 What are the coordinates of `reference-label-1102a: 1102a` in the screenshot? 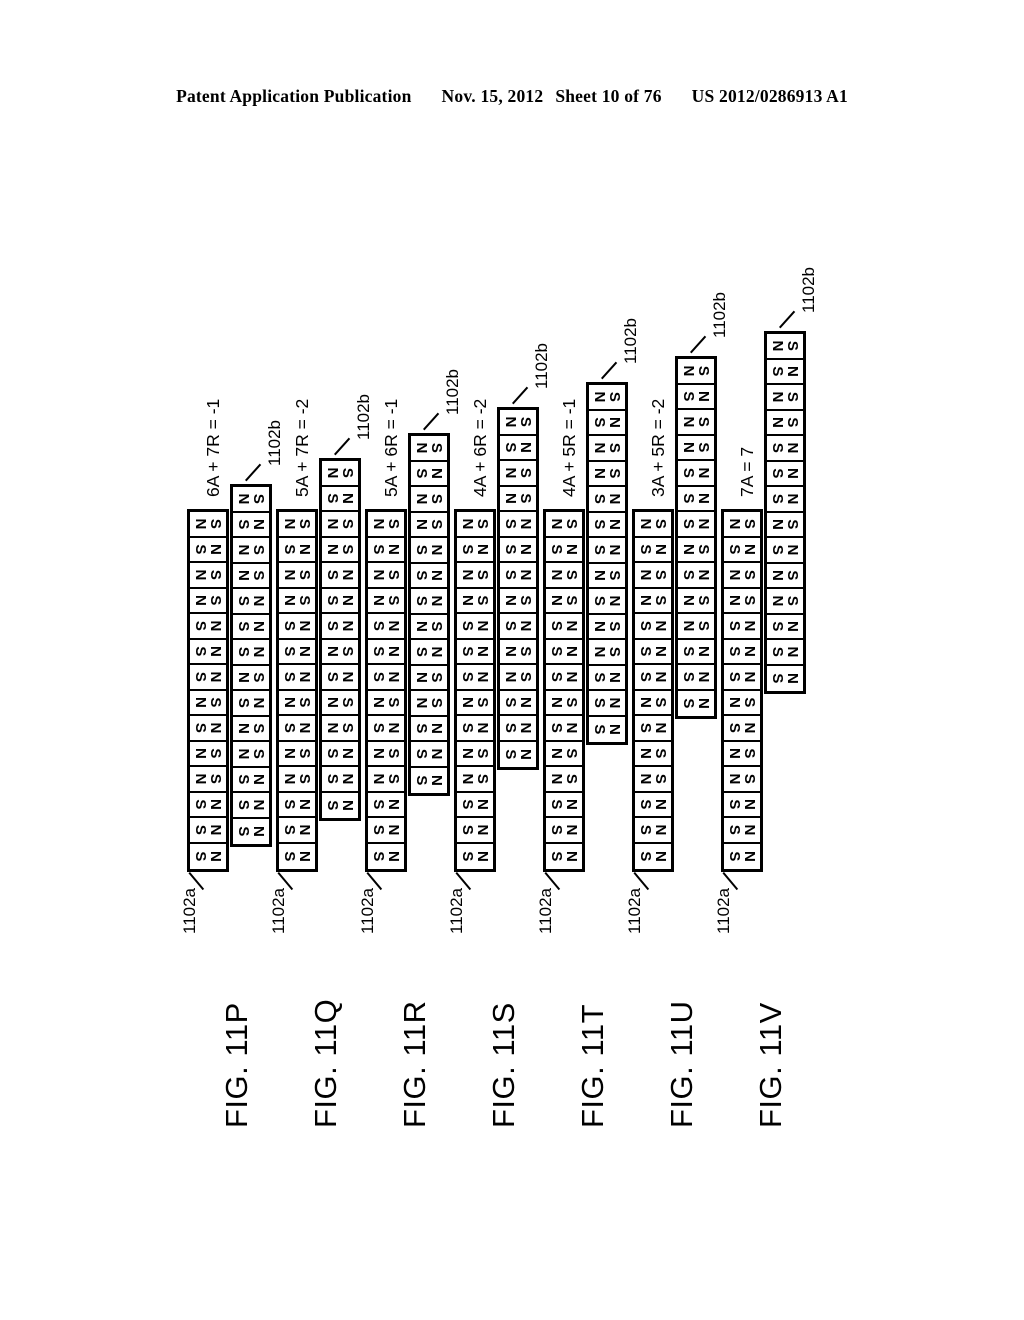 It's located at (456, 910).